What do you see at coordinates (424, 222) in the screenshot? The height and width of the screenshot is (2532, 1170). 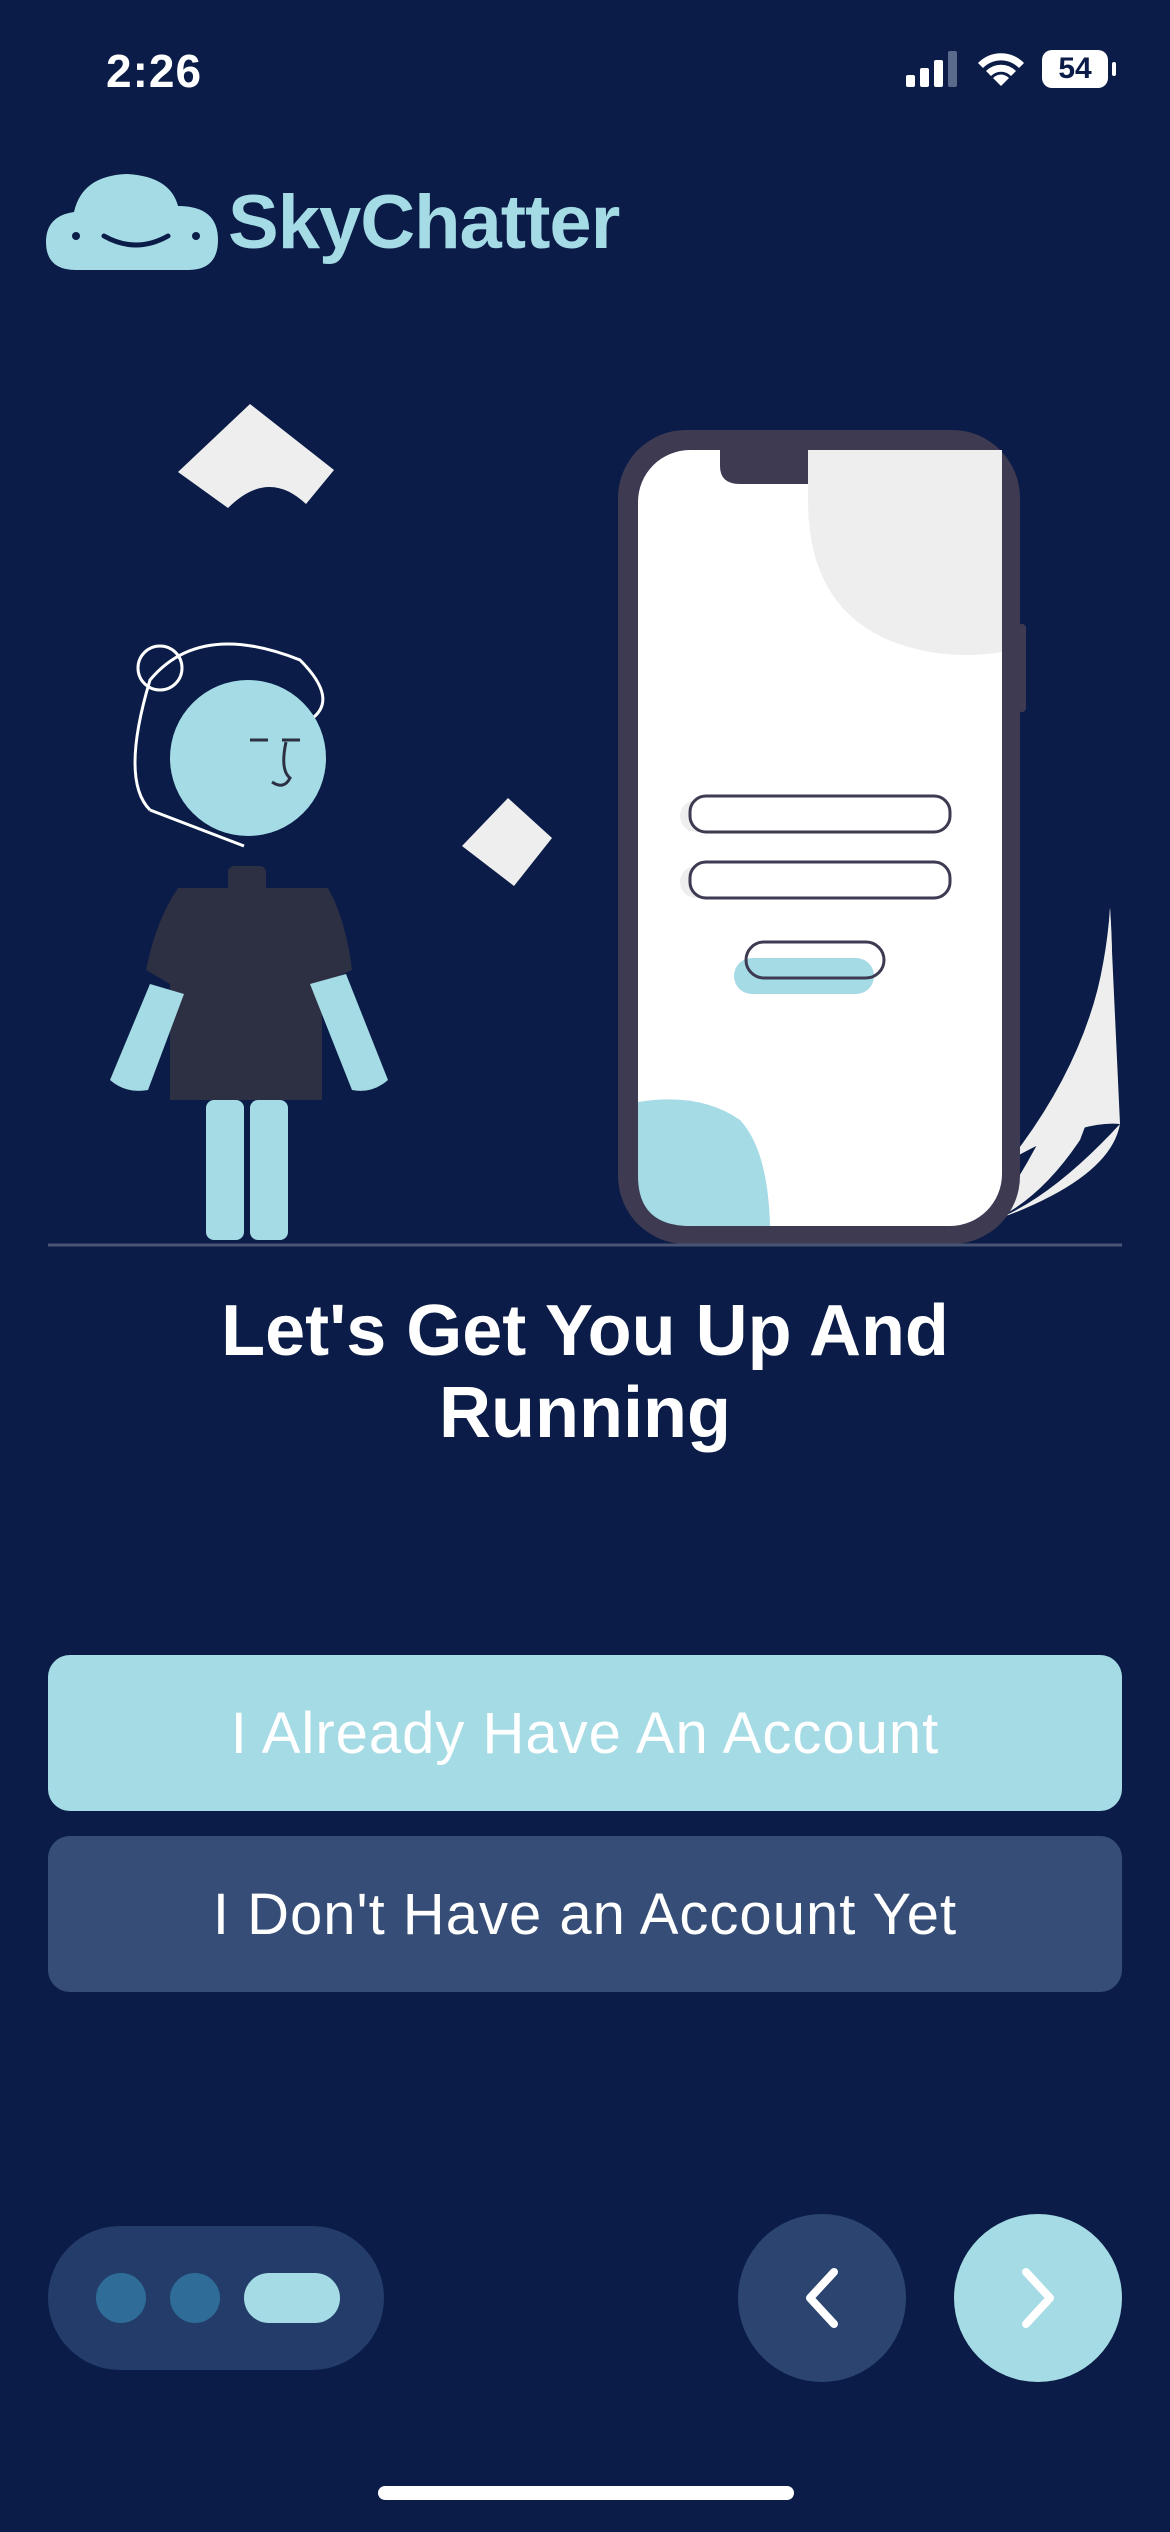 I see `brand-name: SkyChatter` at bounding box center [424, 222].